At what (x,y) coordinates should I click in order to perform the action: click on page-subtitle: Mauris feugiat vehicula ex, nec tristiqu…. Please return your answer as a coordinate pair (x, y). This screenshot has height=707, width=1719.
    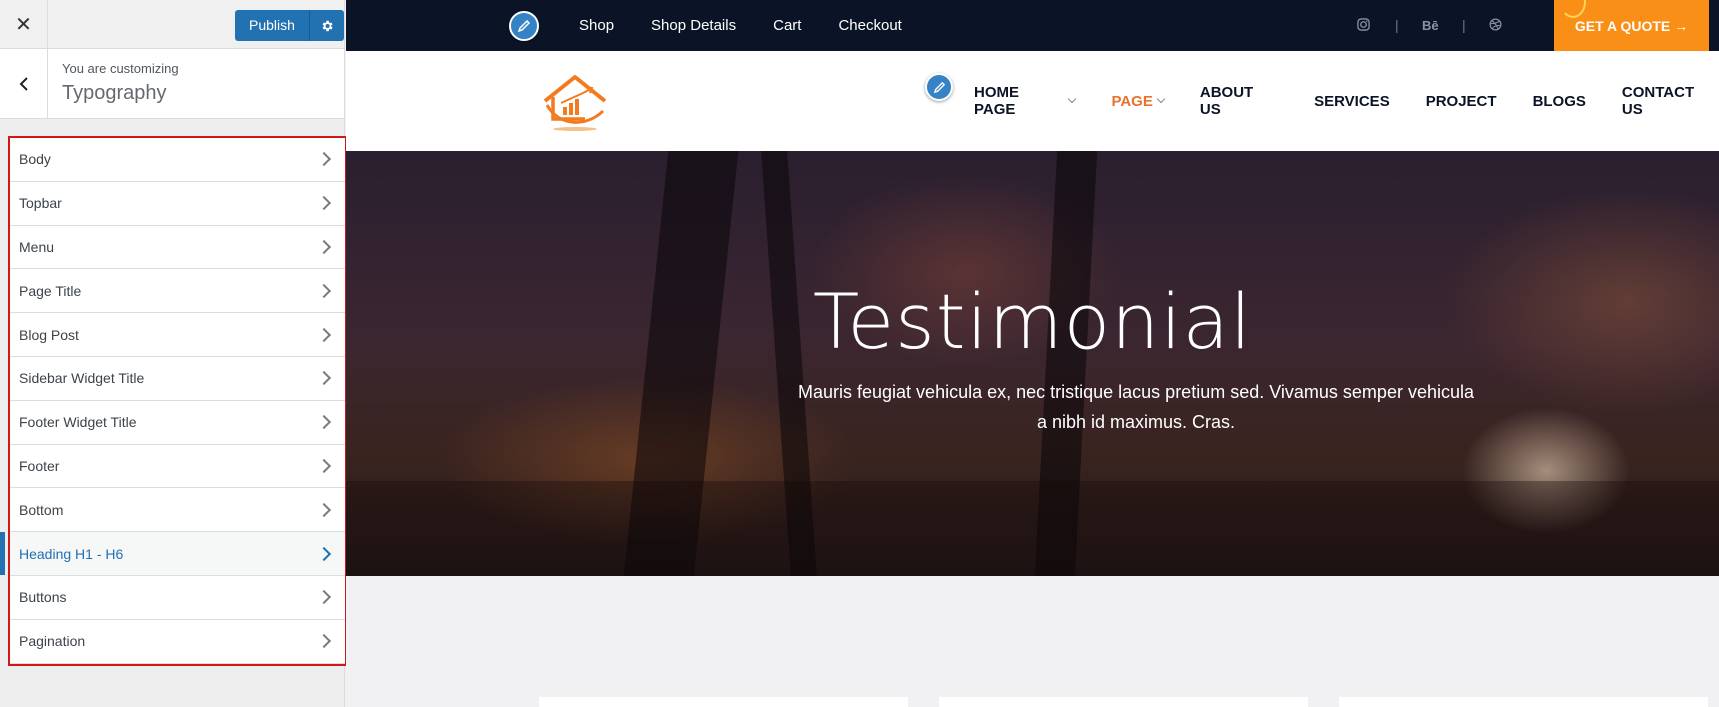
    Looking at the image, I should click on (1136, 407).